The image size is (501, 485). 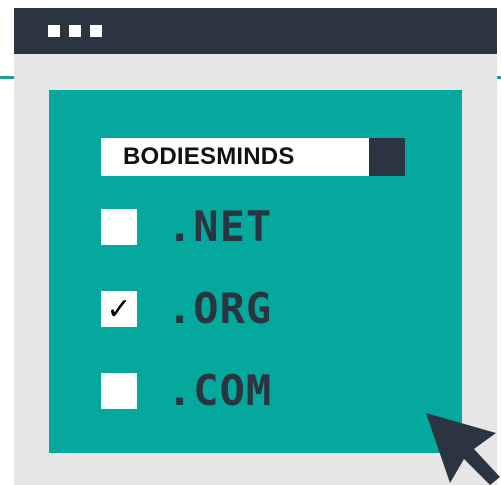 I want to click on checkbox-net, so click(x=119, y=227).